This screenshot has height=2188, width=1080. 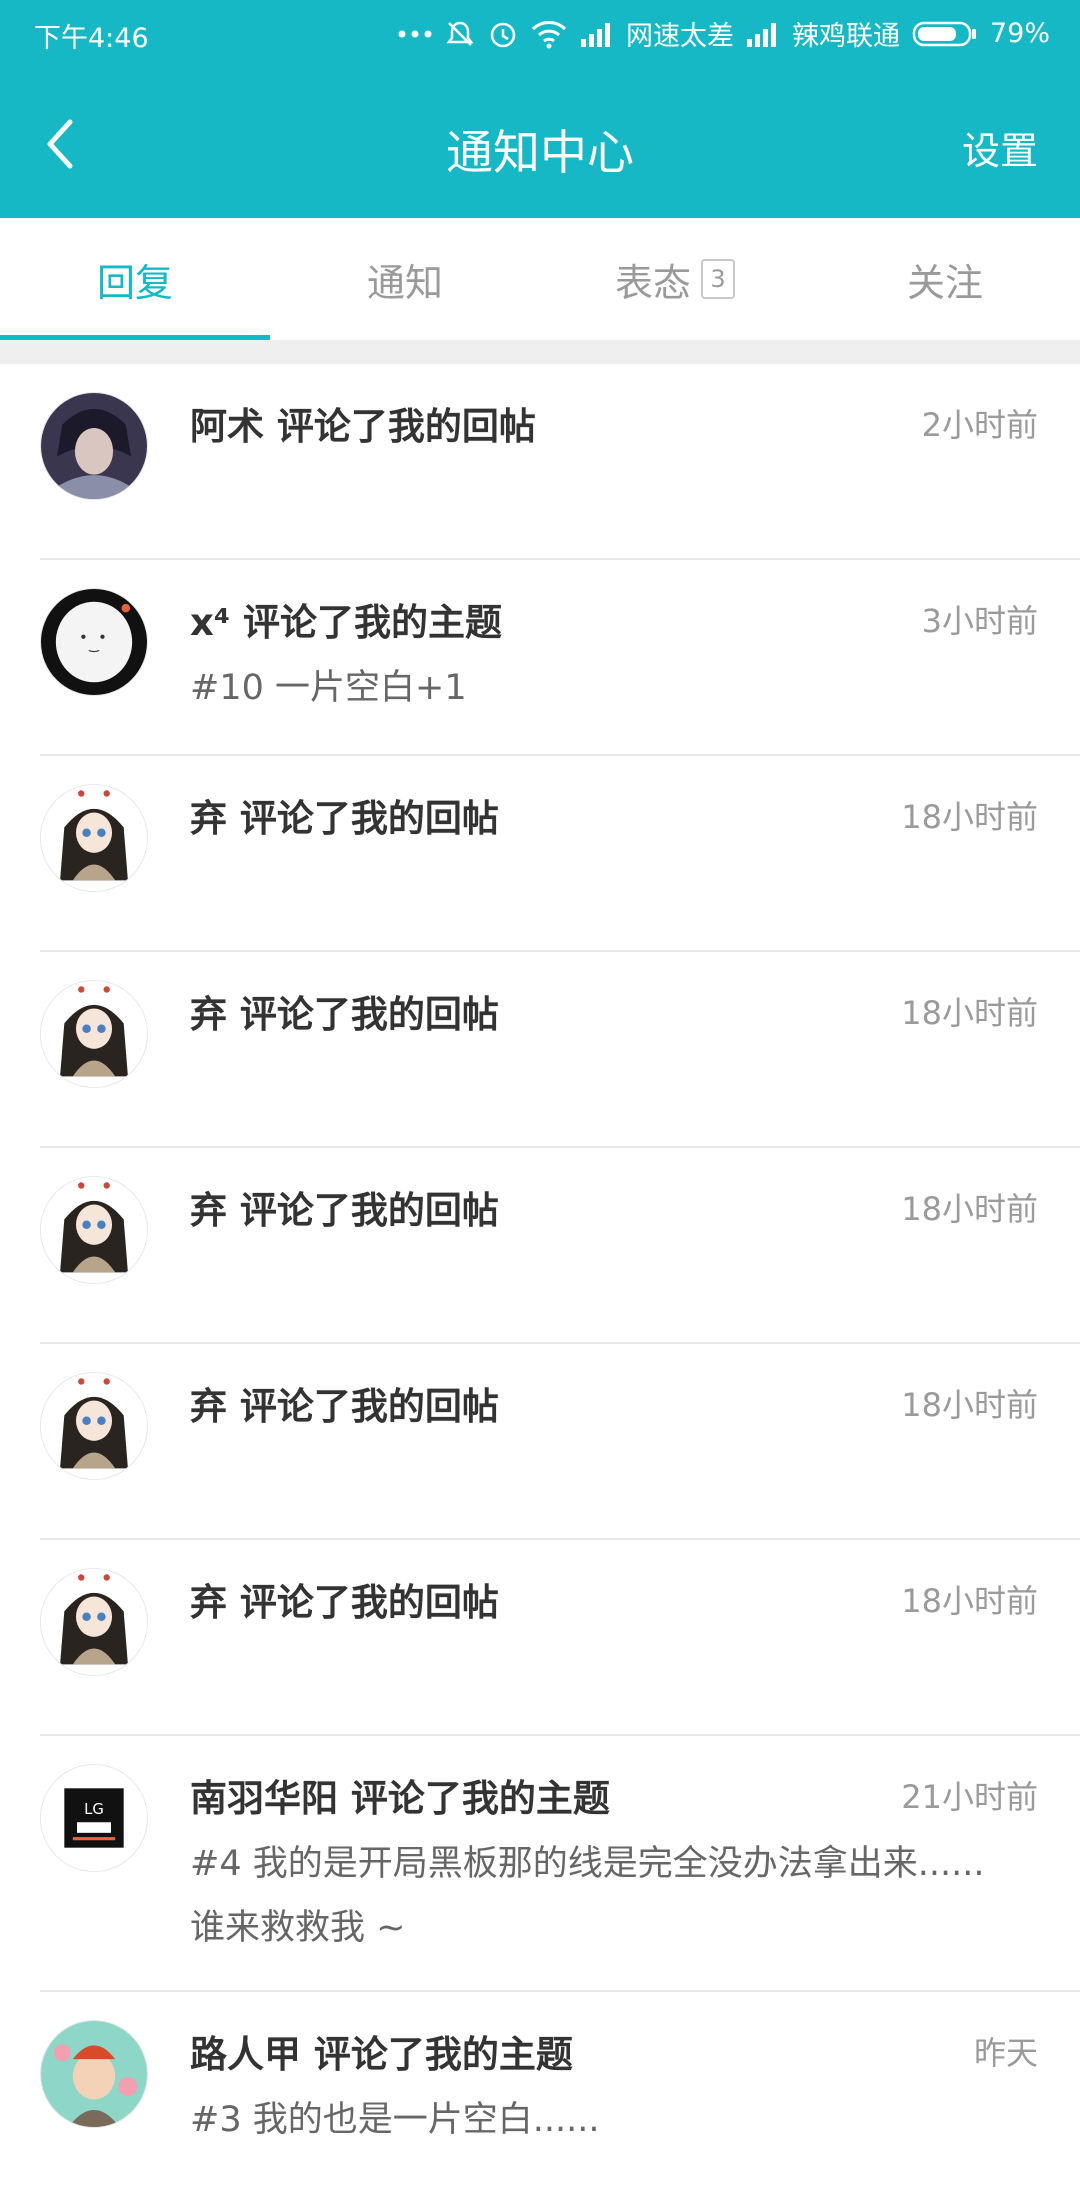 What do you see at coordinates (540, 352) in the screenshot?
I see `section-gap` at bounding box center [540, 352].